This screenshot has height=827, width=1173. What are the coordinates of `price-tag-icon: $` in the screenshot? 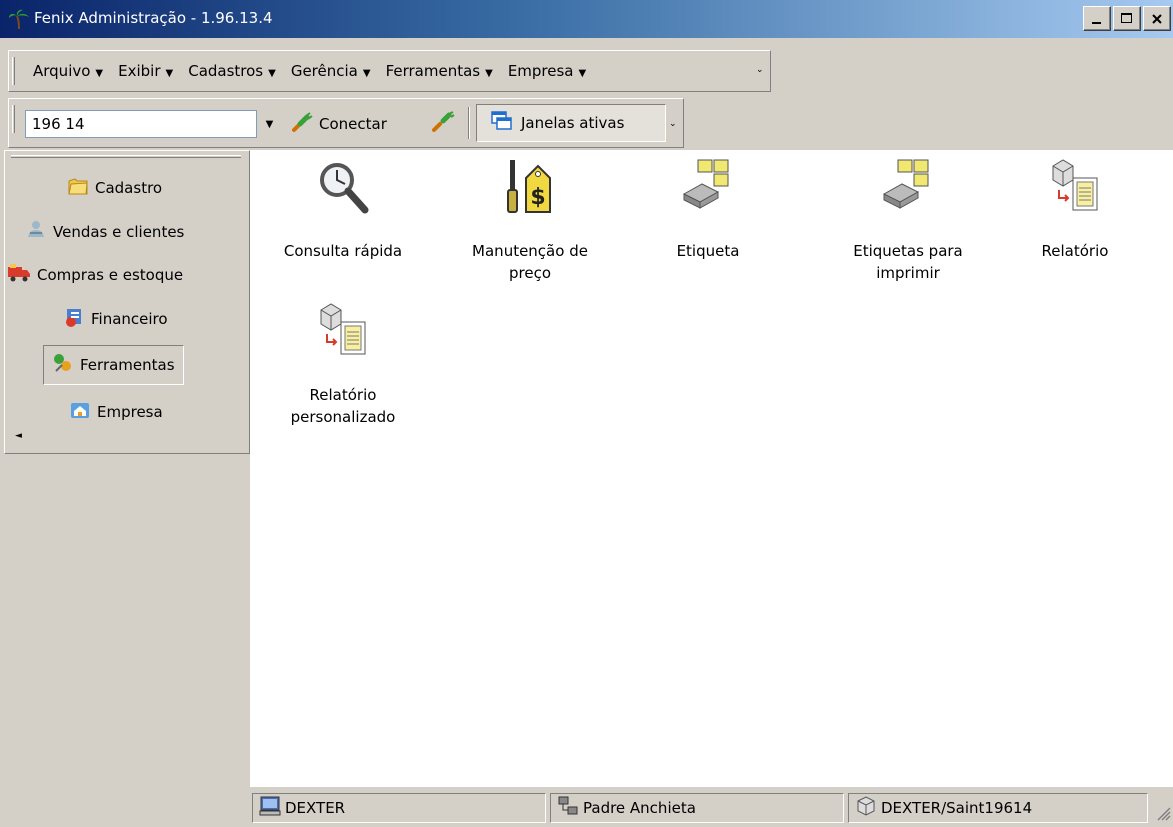 It's located at (530, 199).